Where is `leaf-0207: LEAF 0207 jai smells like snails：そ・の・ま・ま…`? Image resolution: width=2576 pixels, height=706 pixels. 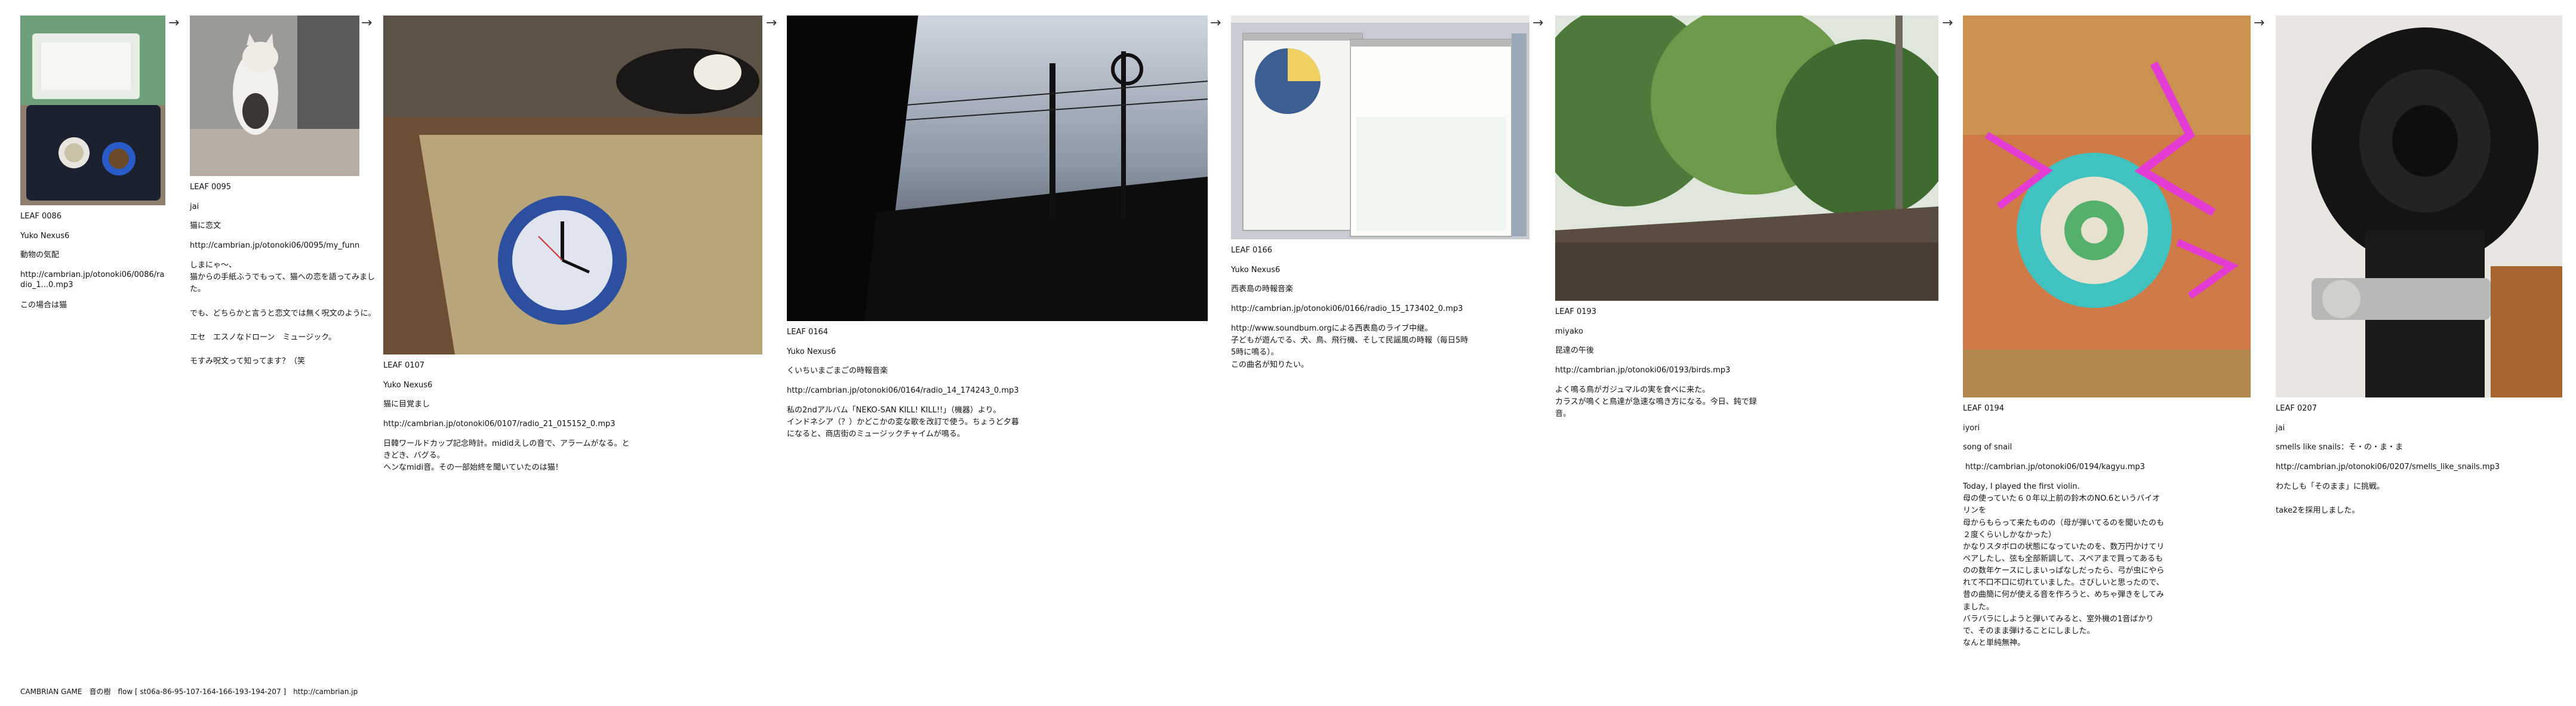
leaf-0207: LEAF 0207 jai smells like snails：そ・の・ま・ま… is located at coordinates (2419, 266).